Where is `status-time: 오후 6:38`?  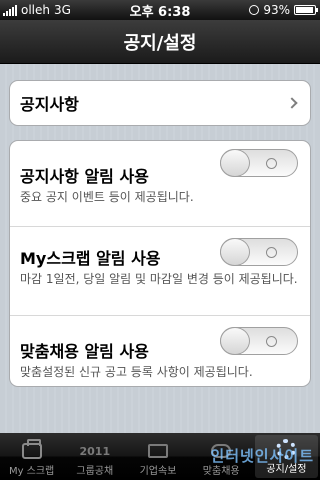 status-time: 오후 6:38 is located at coordinates (160, 12).